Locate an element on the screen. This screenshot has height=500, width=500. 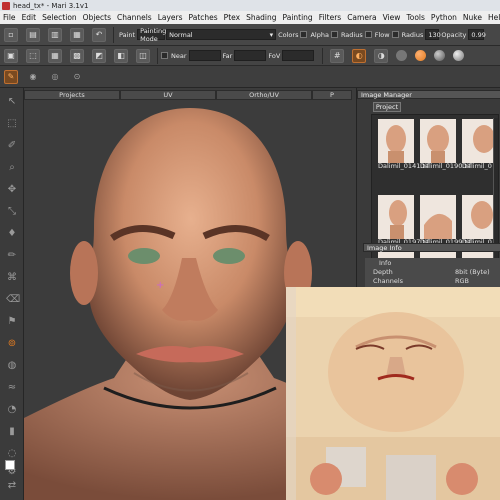
cursor-crosshair-icon: + is located at coordinates (160, 285).